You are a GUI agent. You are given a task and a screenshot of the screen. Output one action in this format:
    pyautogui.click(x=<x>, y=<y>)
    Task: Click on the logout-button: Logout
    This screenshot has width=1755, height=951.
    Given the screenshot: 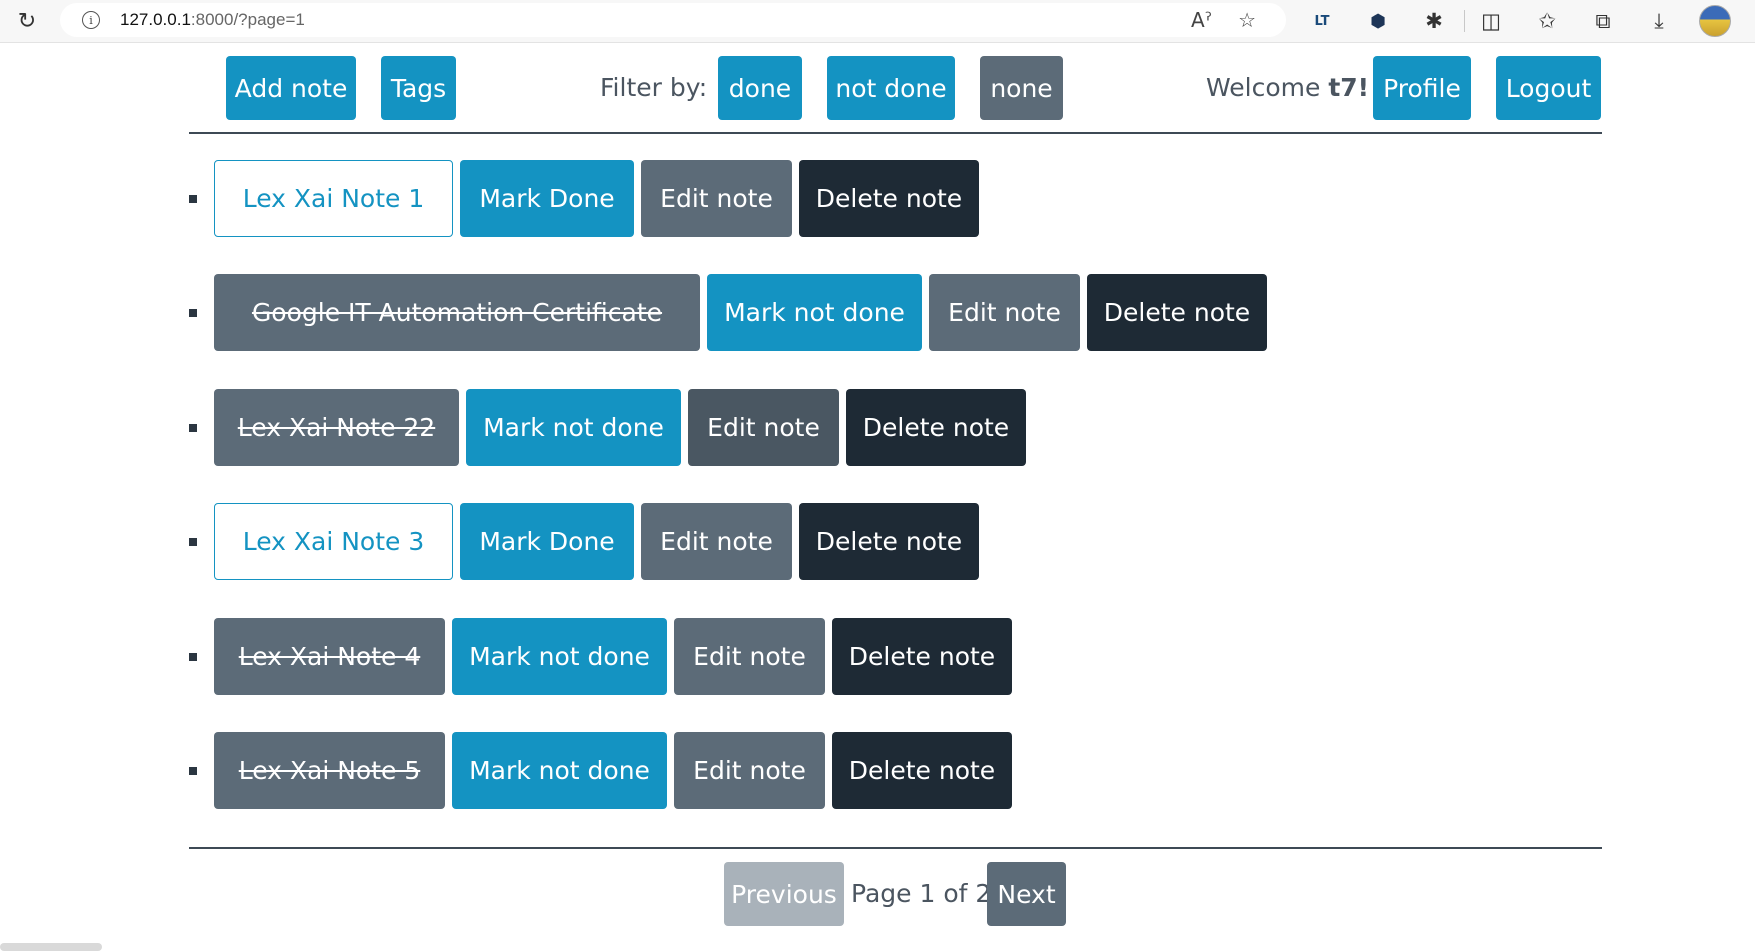 What is the action you would take?
    pyautogui.click(x=1548, y=88)
    